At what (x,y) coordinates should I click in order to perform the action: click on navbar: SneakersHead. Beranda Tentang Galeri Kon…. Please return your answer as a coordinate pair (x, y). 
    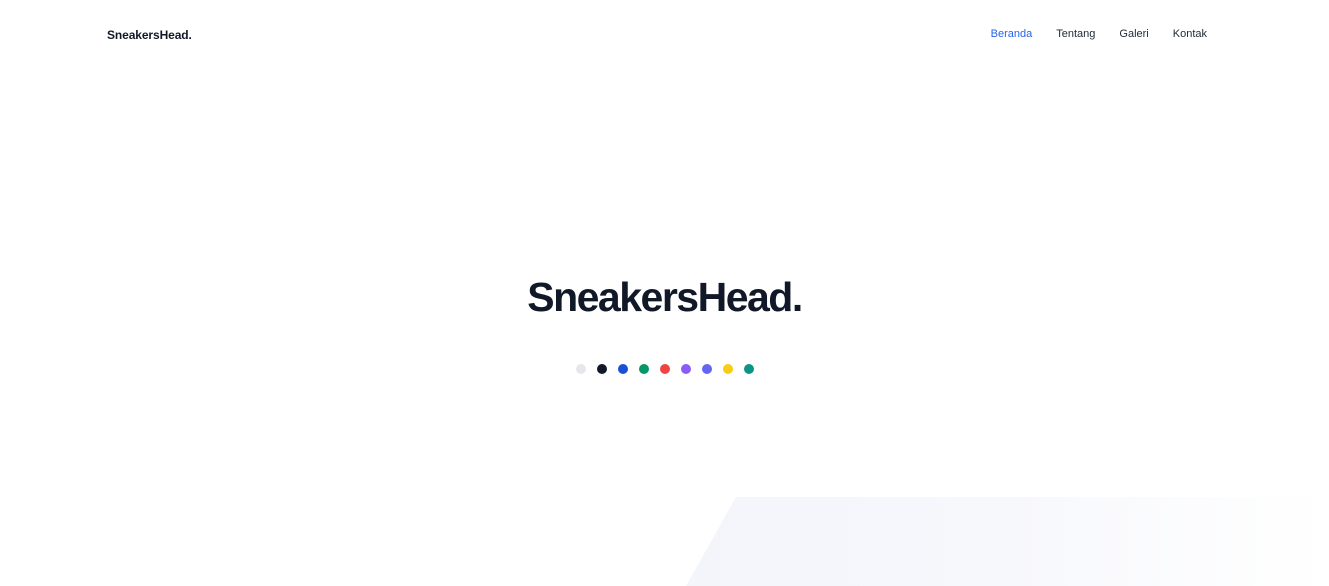
    Looking at the image, I should click on (664, 35).